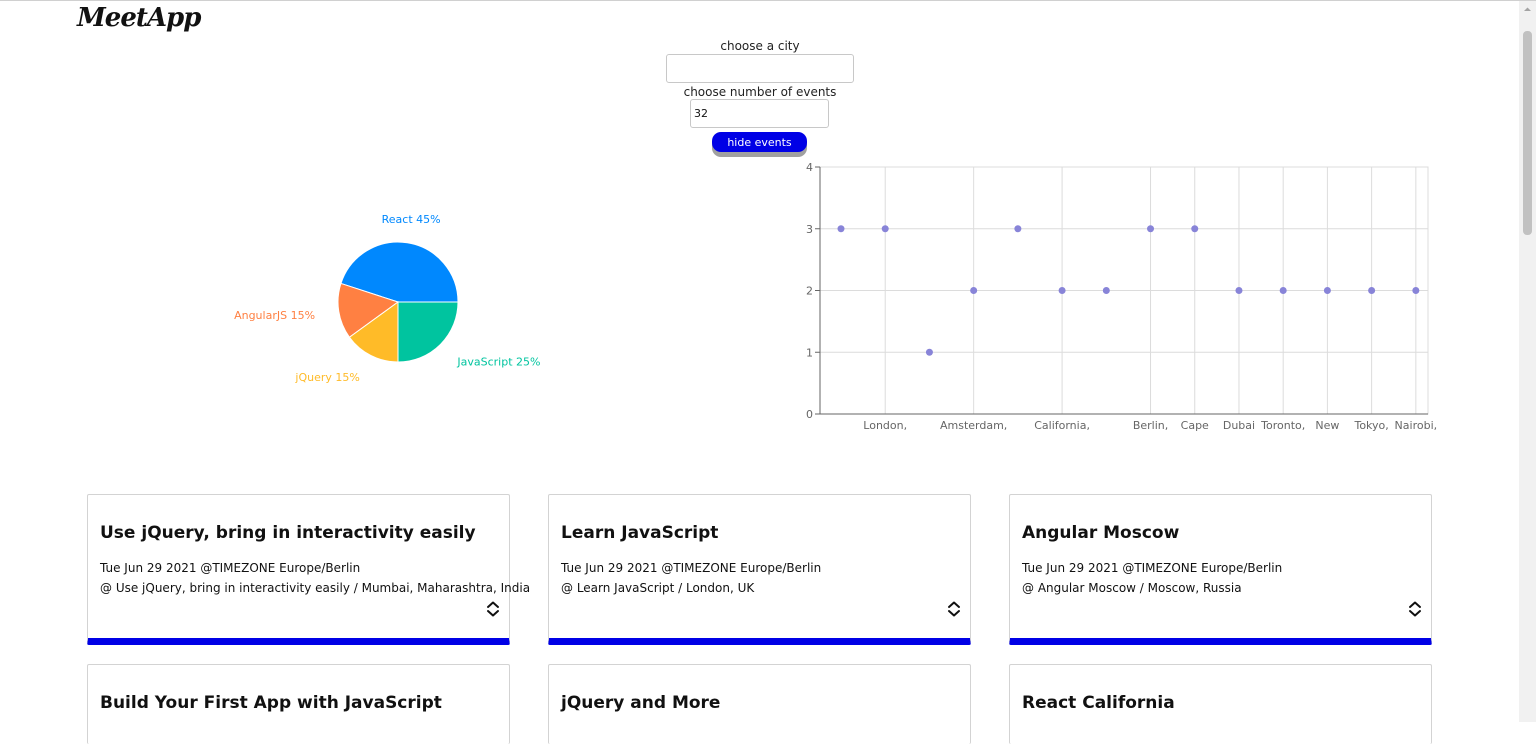 The height and width of the screenshot is (744, 1536). Describe the element at coordinates (809, 229) in the screenshot. I see `scatter-ytick-label: 3` at that location.